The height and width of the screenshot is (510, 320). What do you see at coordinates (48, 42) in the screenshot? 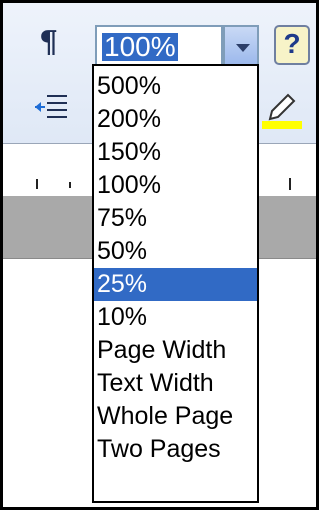
I see `pilcrow-icon: ¶` at bounding box center [48, 42].